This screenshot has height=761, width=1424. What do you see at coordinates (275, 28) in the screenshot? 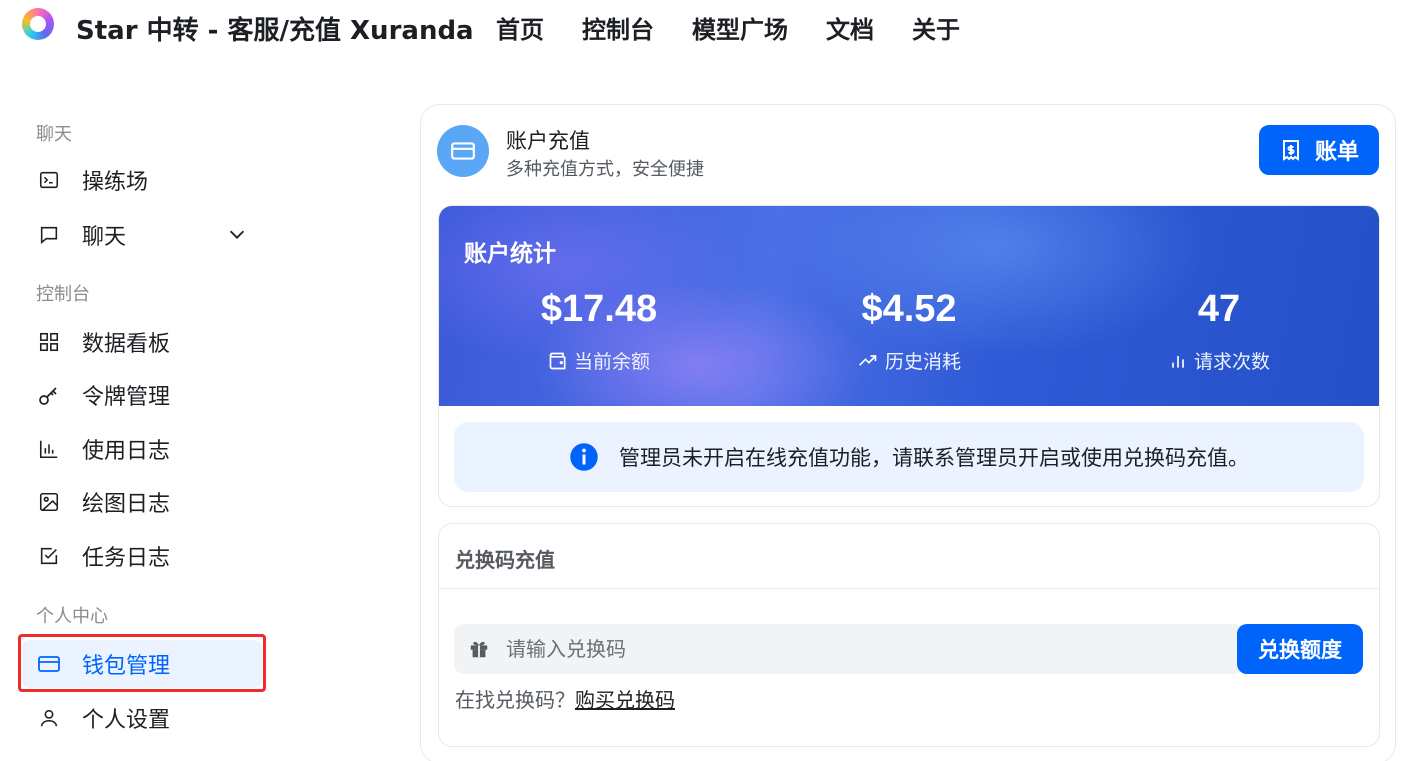
I see `site-title: Star 中转 - 客服/充值 Xuranda` at bounding box center [275, 28].